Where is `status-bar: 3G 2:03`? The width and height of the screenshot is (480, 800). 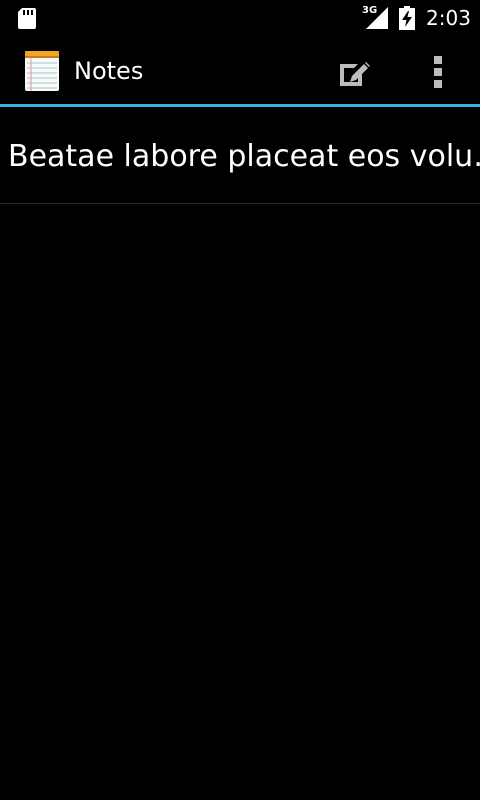 status-bar: 3G 2:03 is located at coordinates (240, 18).